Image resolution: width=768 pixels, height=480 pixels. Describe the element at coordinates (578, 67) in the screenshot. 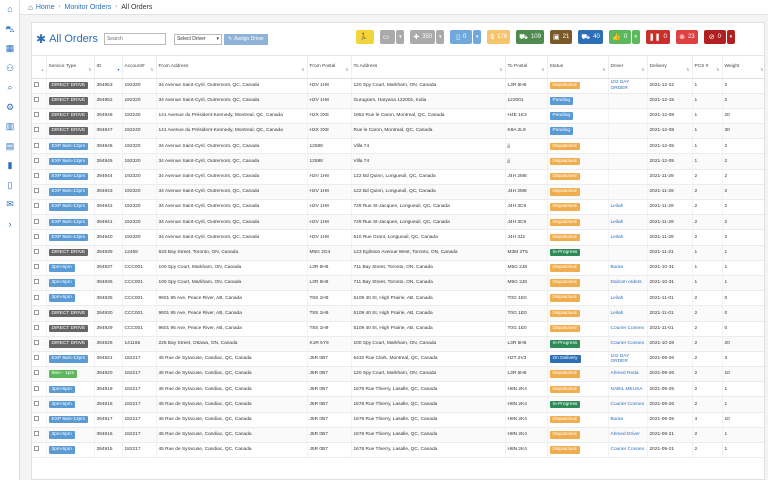

I see `column-header-status: Status ⇅` at that location.